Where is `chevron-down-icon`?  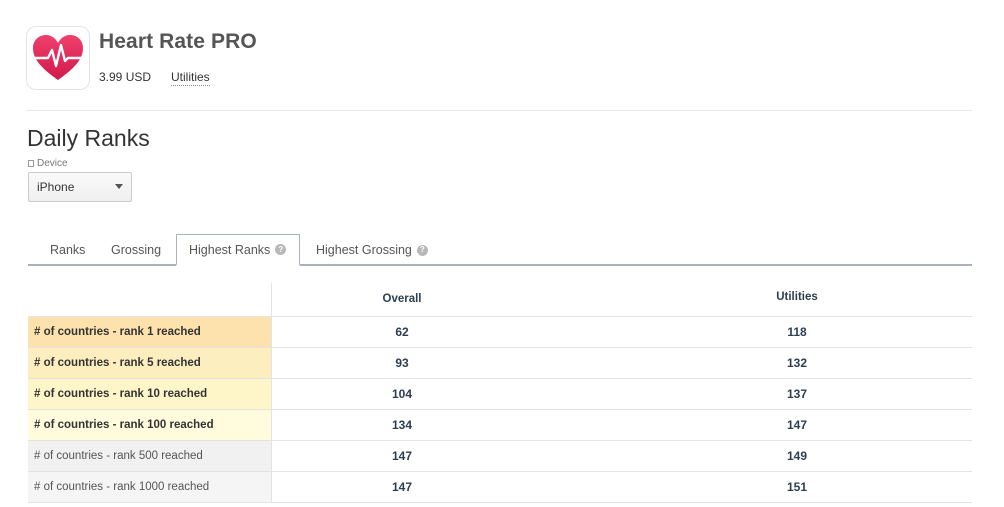 chevron-down-icon is located at coordinates (119, 186).